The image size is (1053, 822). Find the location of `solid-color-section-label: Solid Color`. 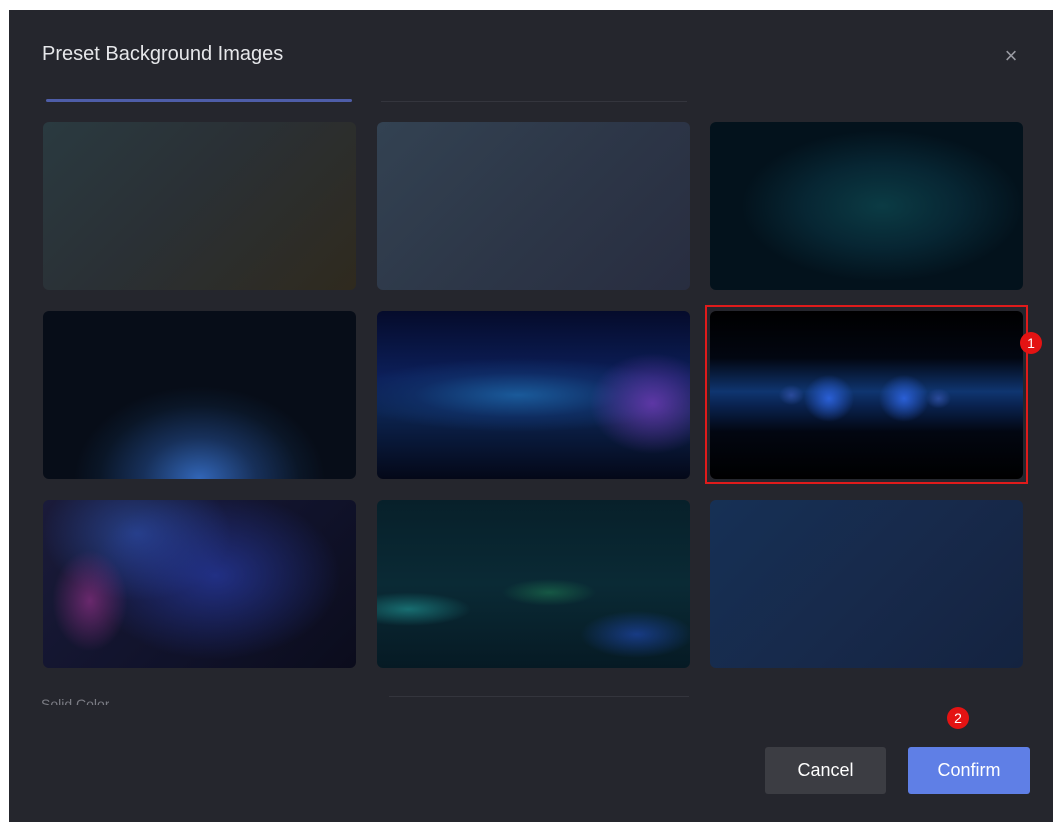

solid-color-section-label: Solid Color is located at coordinates (75, 701).